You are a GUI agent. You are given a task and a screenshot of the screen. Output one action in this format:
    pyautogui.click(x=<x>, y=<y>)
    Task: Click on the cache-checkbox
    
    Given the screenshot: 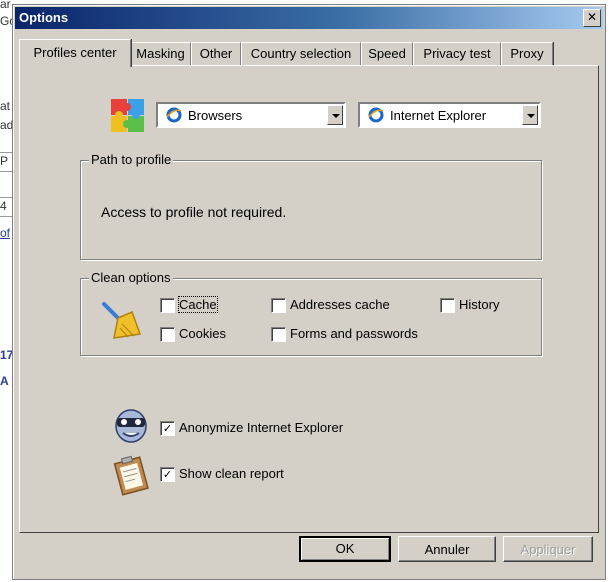 What is the action you would take?
    pyautogui.click(x=167, y=305)
    